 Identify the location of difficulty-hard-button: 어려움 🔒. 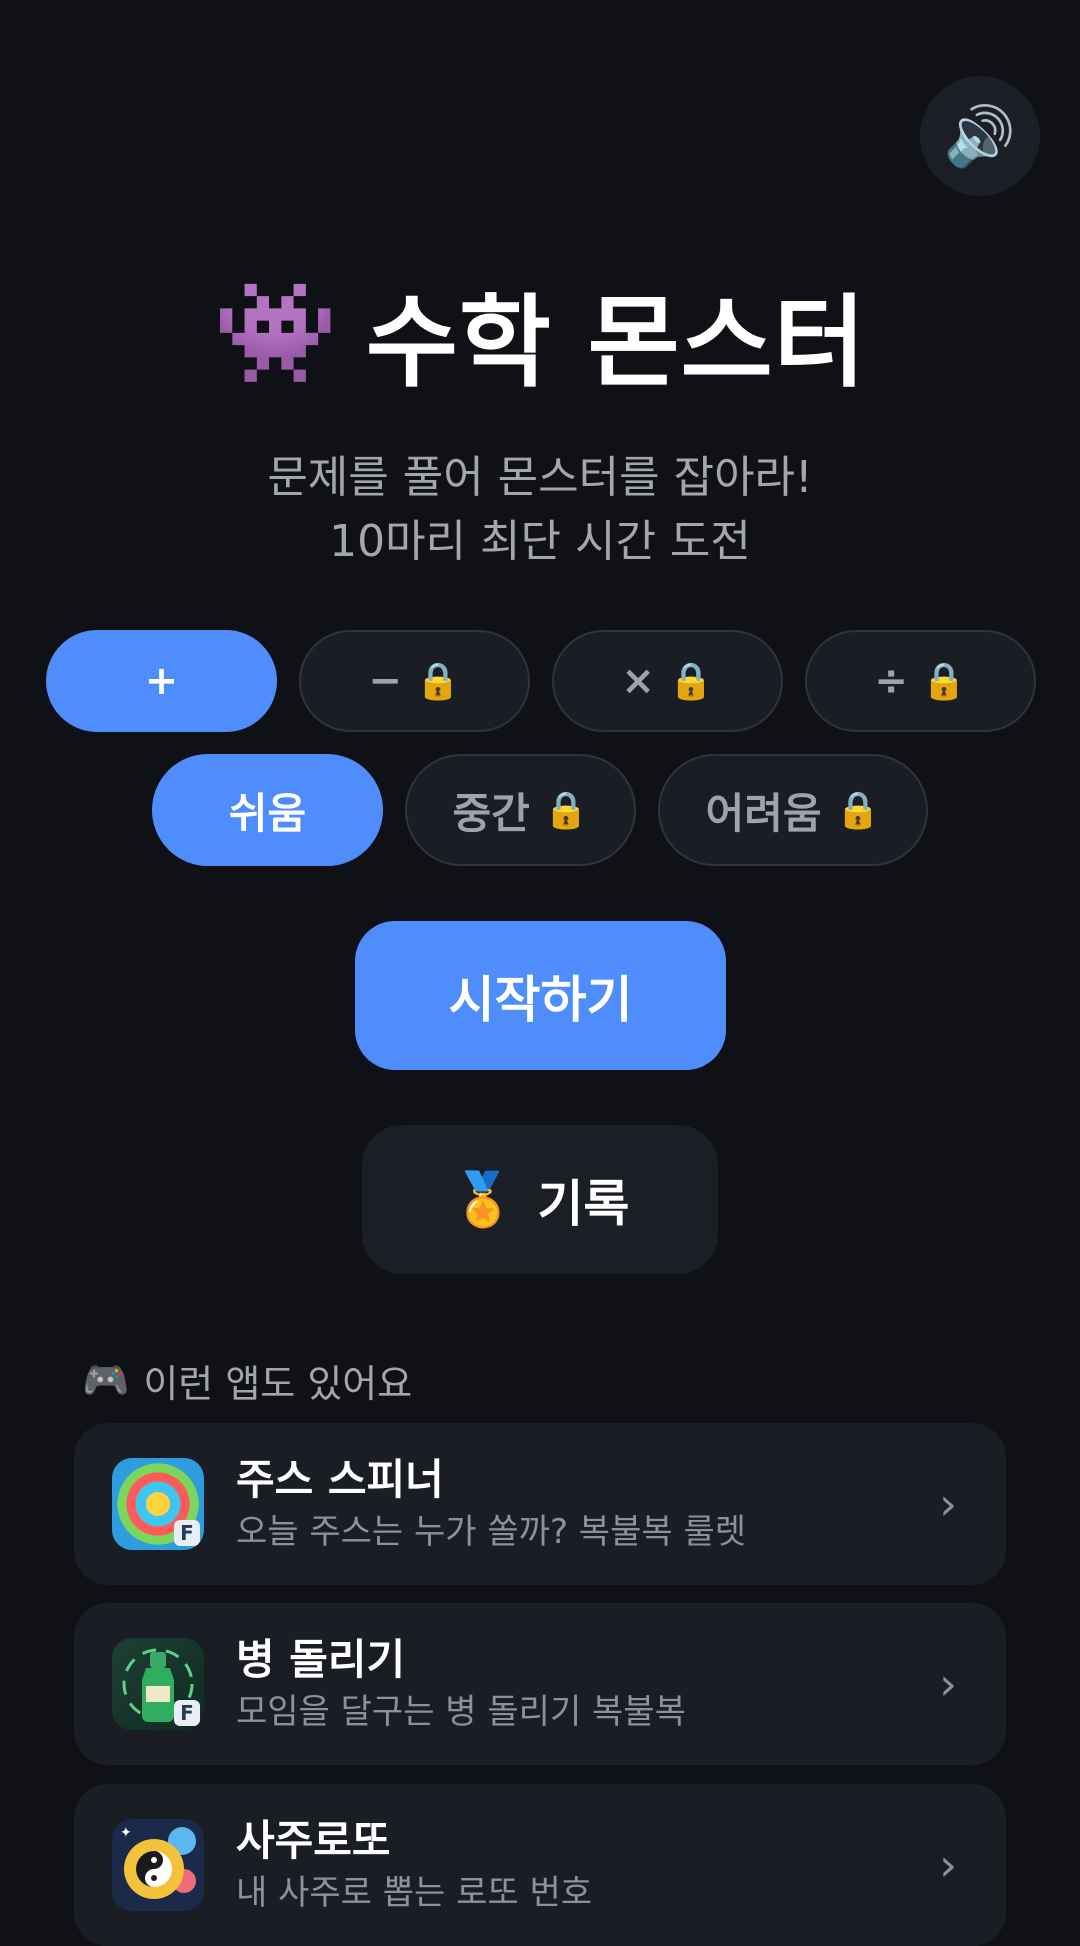
(793, 810).